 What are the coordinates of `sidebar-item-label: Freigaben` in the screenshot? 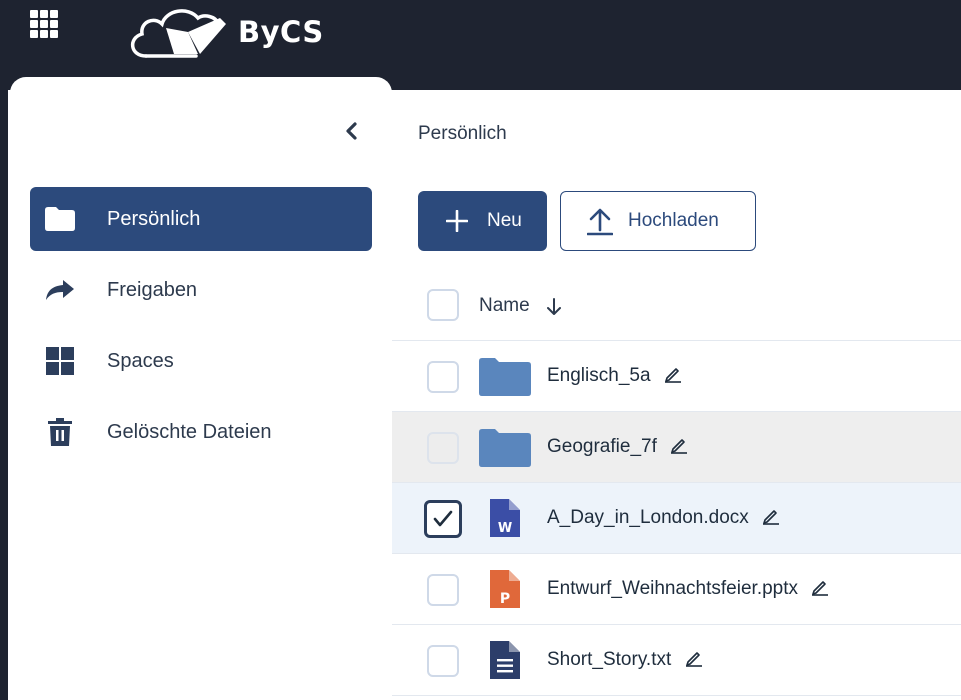 It's located at (152, 289).